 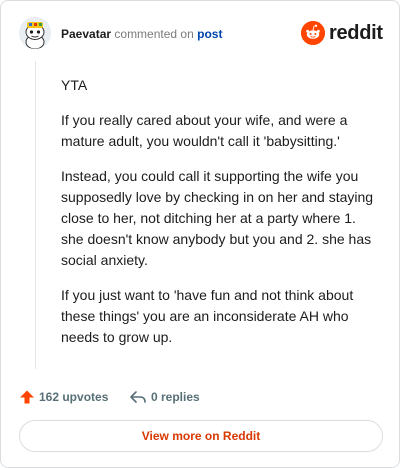 I want to click on upvote-arrow-icon, so click(x=27, y=397).